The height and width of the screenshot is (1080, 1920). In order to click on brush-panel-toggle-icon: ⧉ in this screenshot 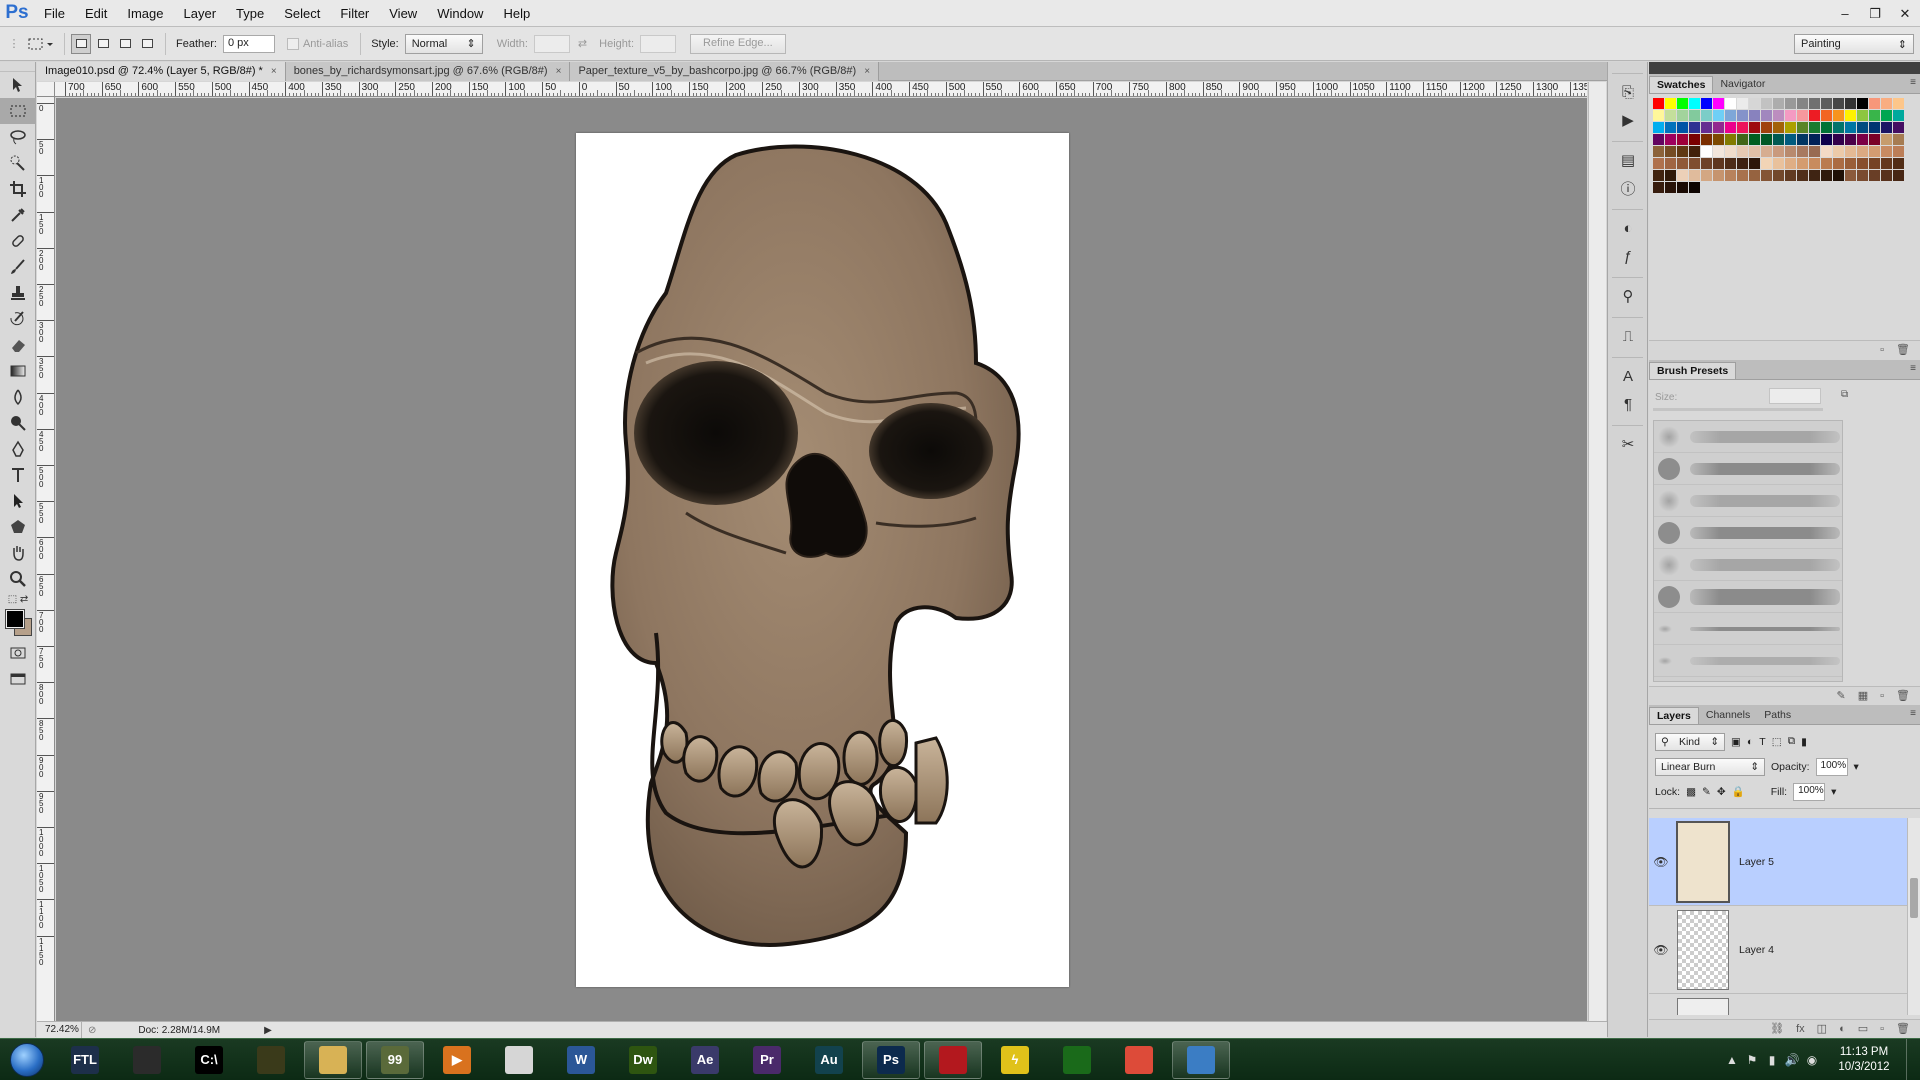, I will do `click(1844, 394)`.